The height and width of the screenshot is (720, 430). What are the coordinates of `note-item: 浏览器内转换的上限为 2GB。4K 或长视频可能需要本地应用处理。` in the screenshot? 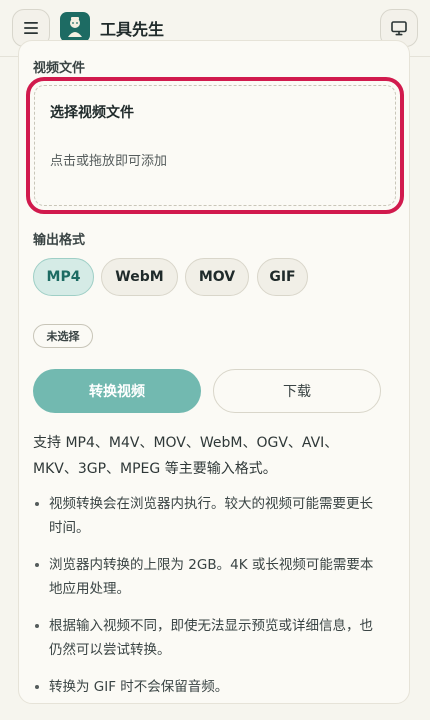 It's located at (208, 577).